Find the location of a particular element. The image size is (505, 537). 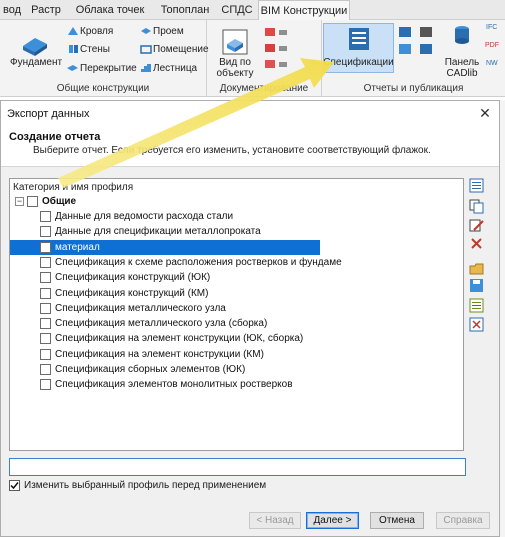

walls-button: Стены is located at coordinates (95, 49).